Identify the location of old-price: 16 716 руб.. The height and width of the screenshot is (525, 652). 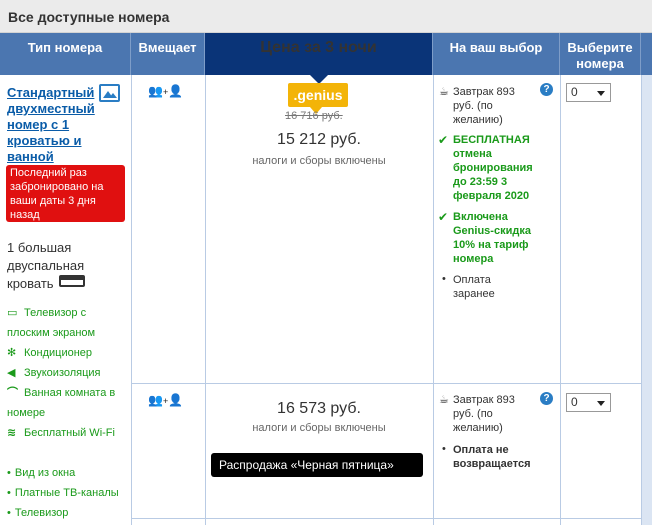
(314, 116).